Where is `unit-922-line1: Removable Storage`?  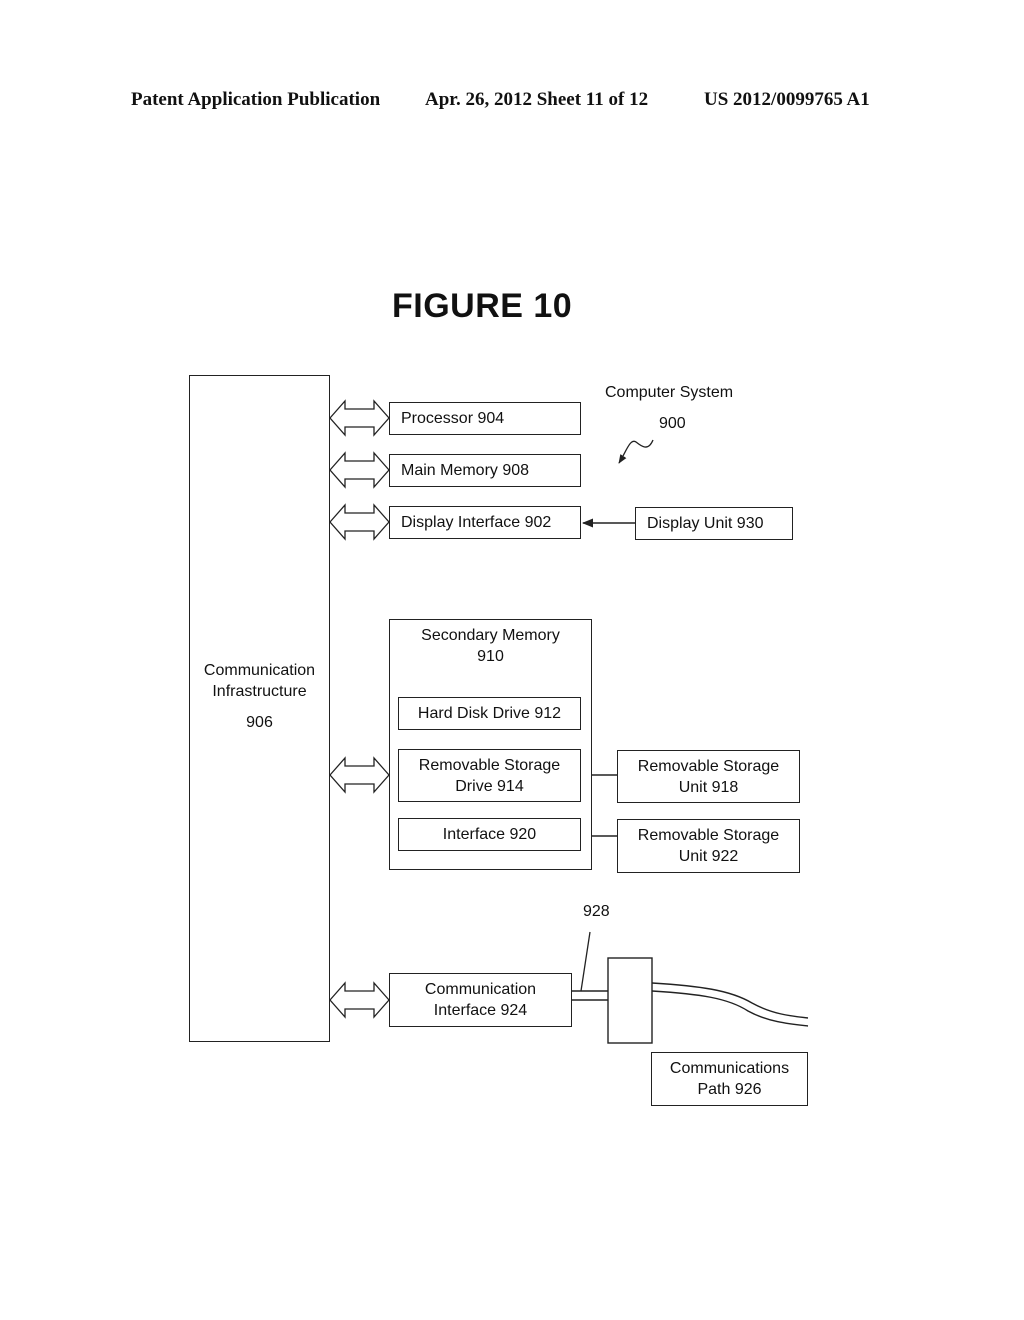 unit-922-line1: Removable Storage is located at coordinates (708, 835).